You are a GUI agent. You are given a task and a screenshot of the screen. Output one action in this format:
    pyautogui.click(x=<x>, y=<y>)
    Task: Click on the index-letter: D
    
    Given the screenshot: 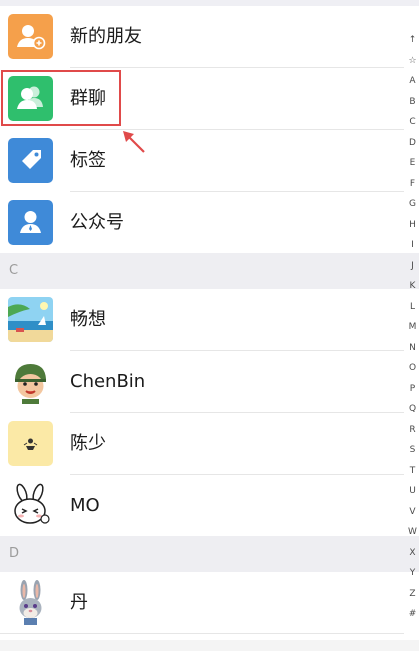 What is the action you would take?
    pyautogui.click(x=412, y=143)
    